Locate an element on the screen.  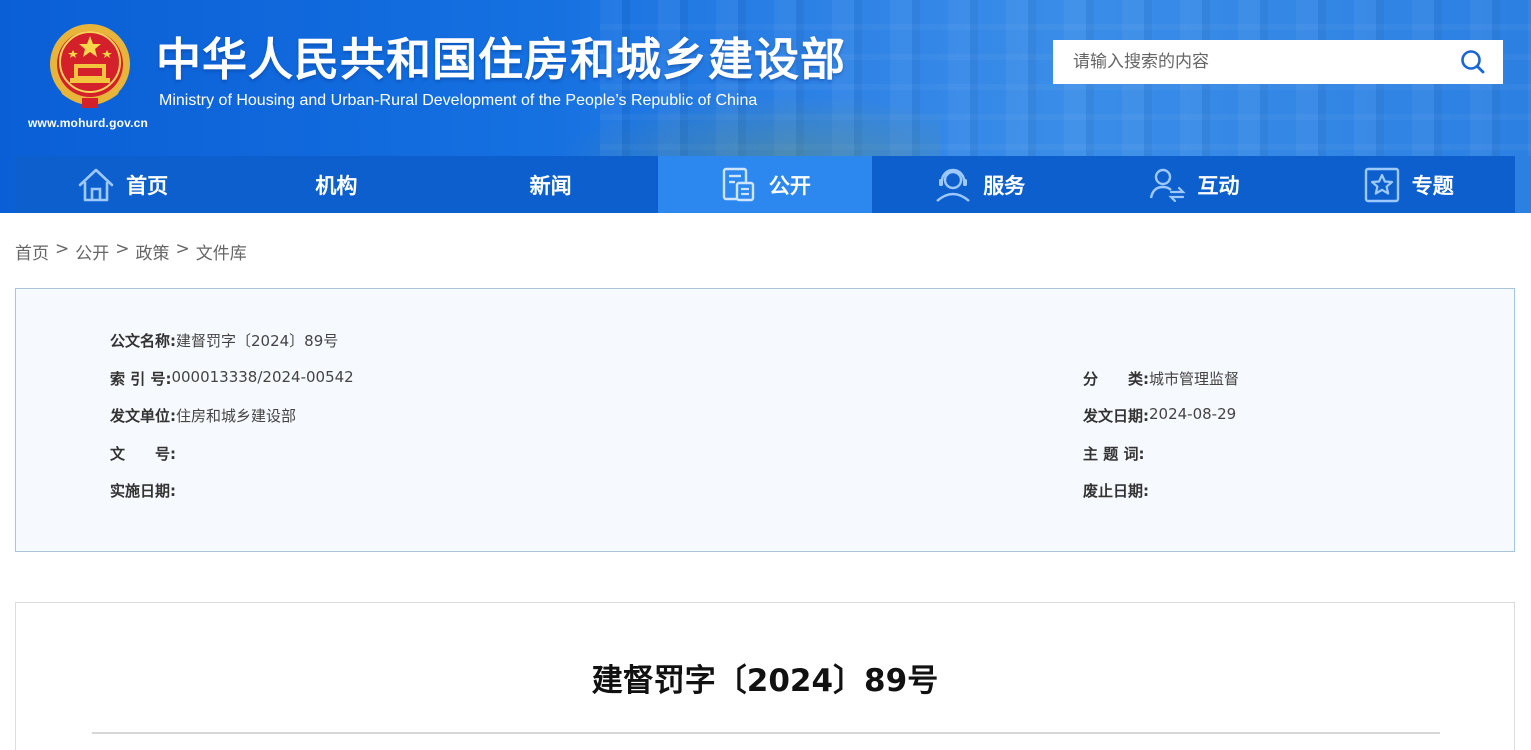
nav-label: 新闻 is located at coordinates (550, 185).